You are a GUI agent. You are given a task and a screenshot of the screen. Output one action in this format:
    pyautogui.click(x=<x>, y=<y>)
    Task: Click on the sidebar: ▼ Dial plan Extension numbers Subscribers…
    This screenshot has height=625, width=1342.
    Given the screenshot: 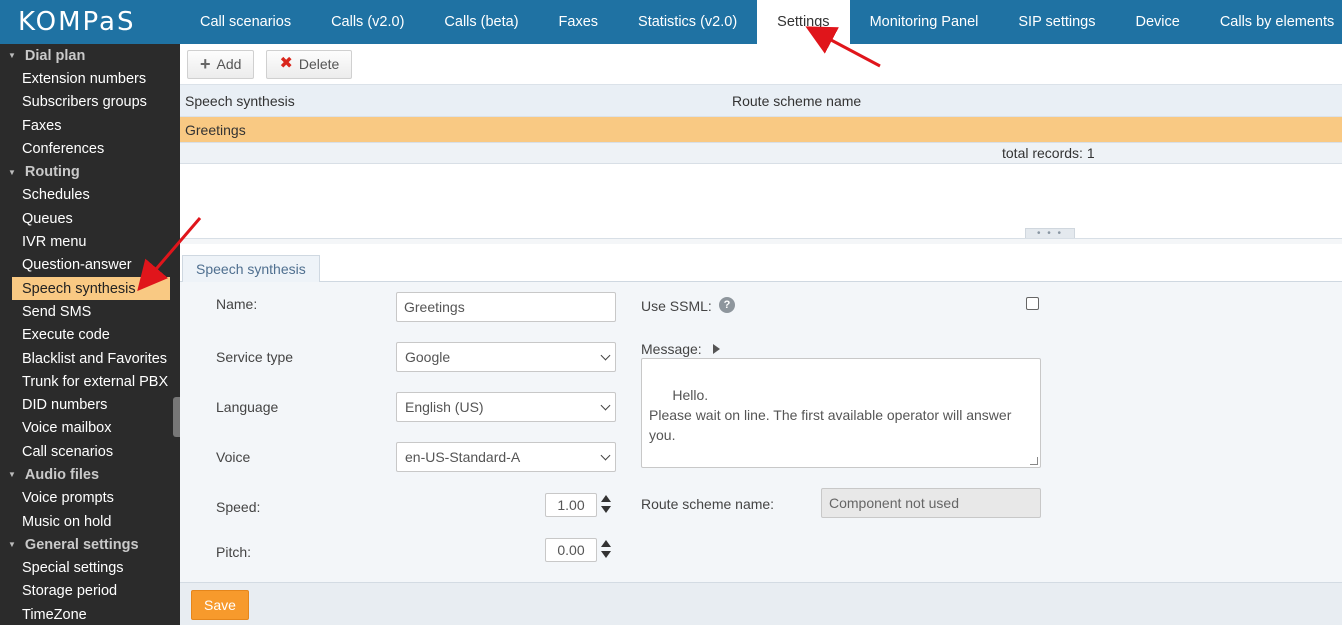 What is the action you would take?
    pyautogui.click(x=90, y=334)
    